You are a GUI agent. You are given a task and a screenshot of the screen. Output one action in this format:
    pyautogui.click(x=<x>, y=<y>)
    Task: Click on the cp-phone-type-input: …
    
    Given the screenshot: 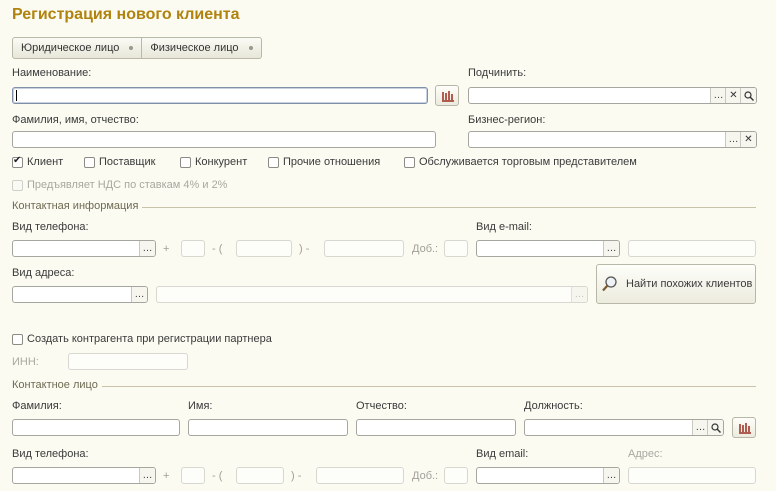 What is the action you would take?
    pyautogui.click(x=84, y=475)
    